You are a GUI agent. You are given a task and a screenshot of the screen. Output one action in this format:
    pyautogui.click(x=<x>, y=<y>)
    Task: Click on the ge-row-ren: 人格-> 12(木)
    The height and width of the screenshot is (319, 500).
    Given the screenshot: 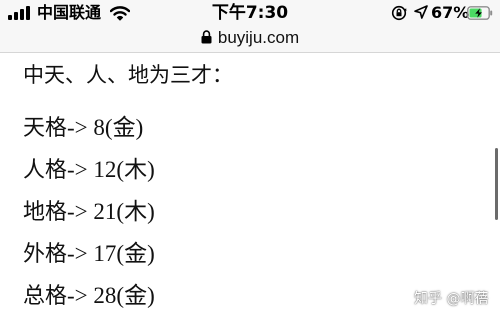 What is the action you would take?
    pyautogui.click(x=89, y=170)
    